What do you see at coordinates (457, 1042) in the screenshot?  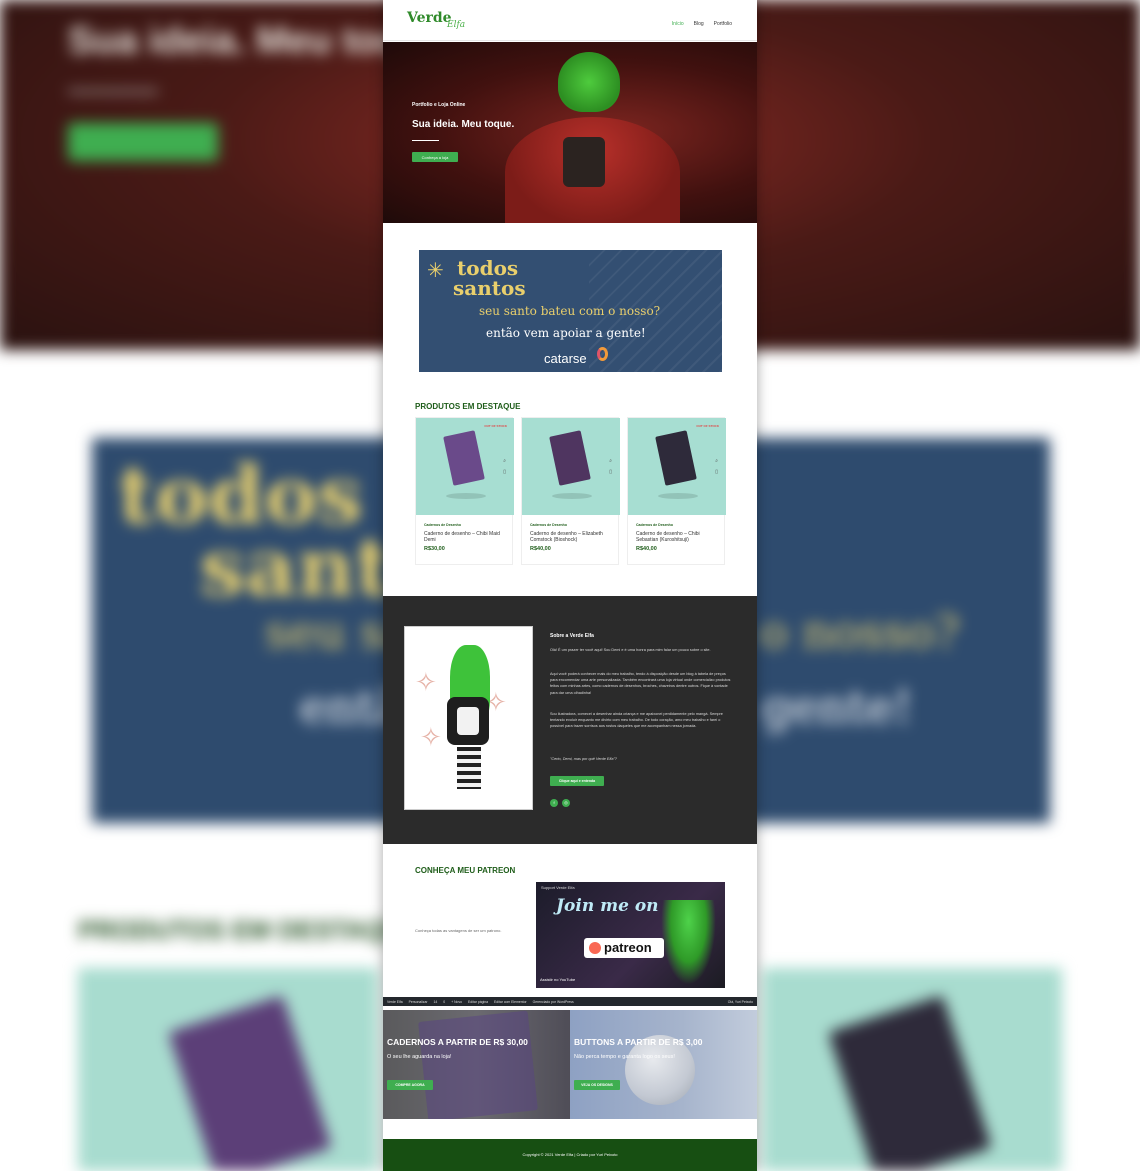 I see `promo-title: CADERNOS A PARTIR DE R$ 30,00` at bounding box center [457, 1042].